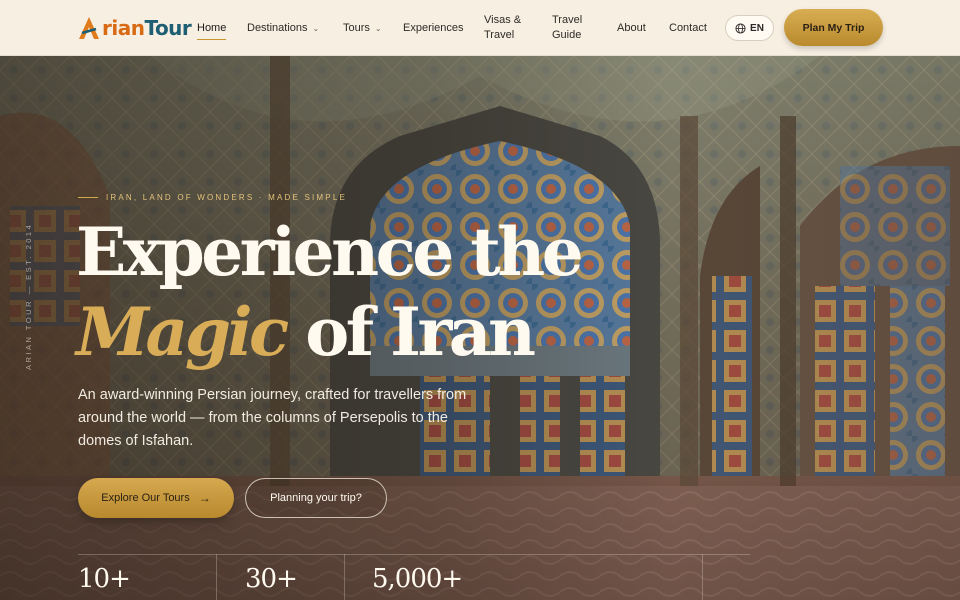  I want to click on nav-item-home: Home, so click(212, 28).